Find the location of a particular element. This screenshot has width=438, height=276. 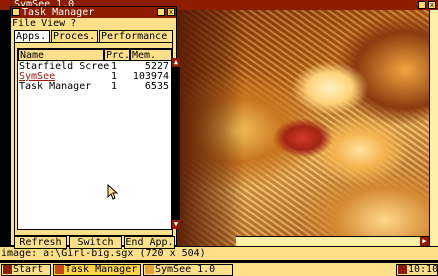

column-header-mem: Mem. is located at coordinates (151, 55).